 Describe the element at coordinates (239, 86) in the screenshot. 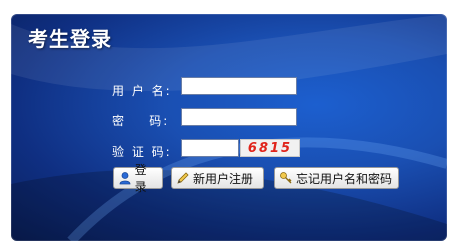

I see `username-input` at that location.